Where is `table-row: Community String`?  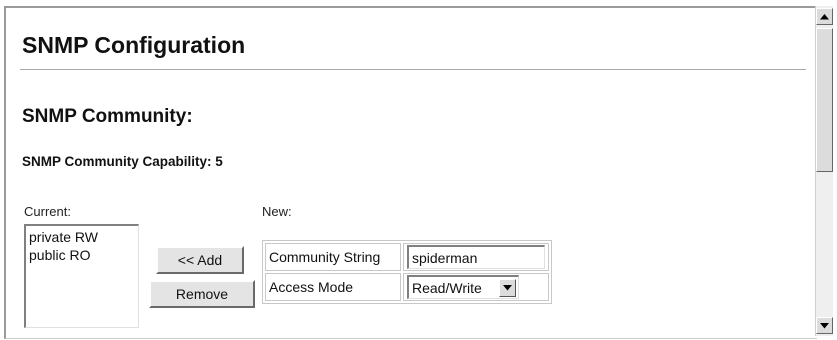
table-row: Community String is located at coordinates (407, 257).